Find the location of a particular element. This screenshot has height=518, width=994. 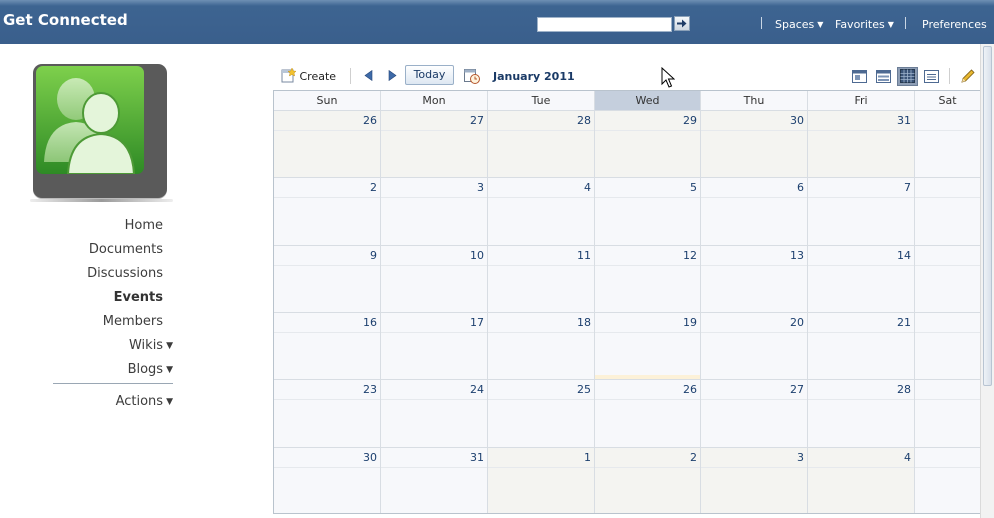

day-cell: 6 is located at coordinates (754, 211).